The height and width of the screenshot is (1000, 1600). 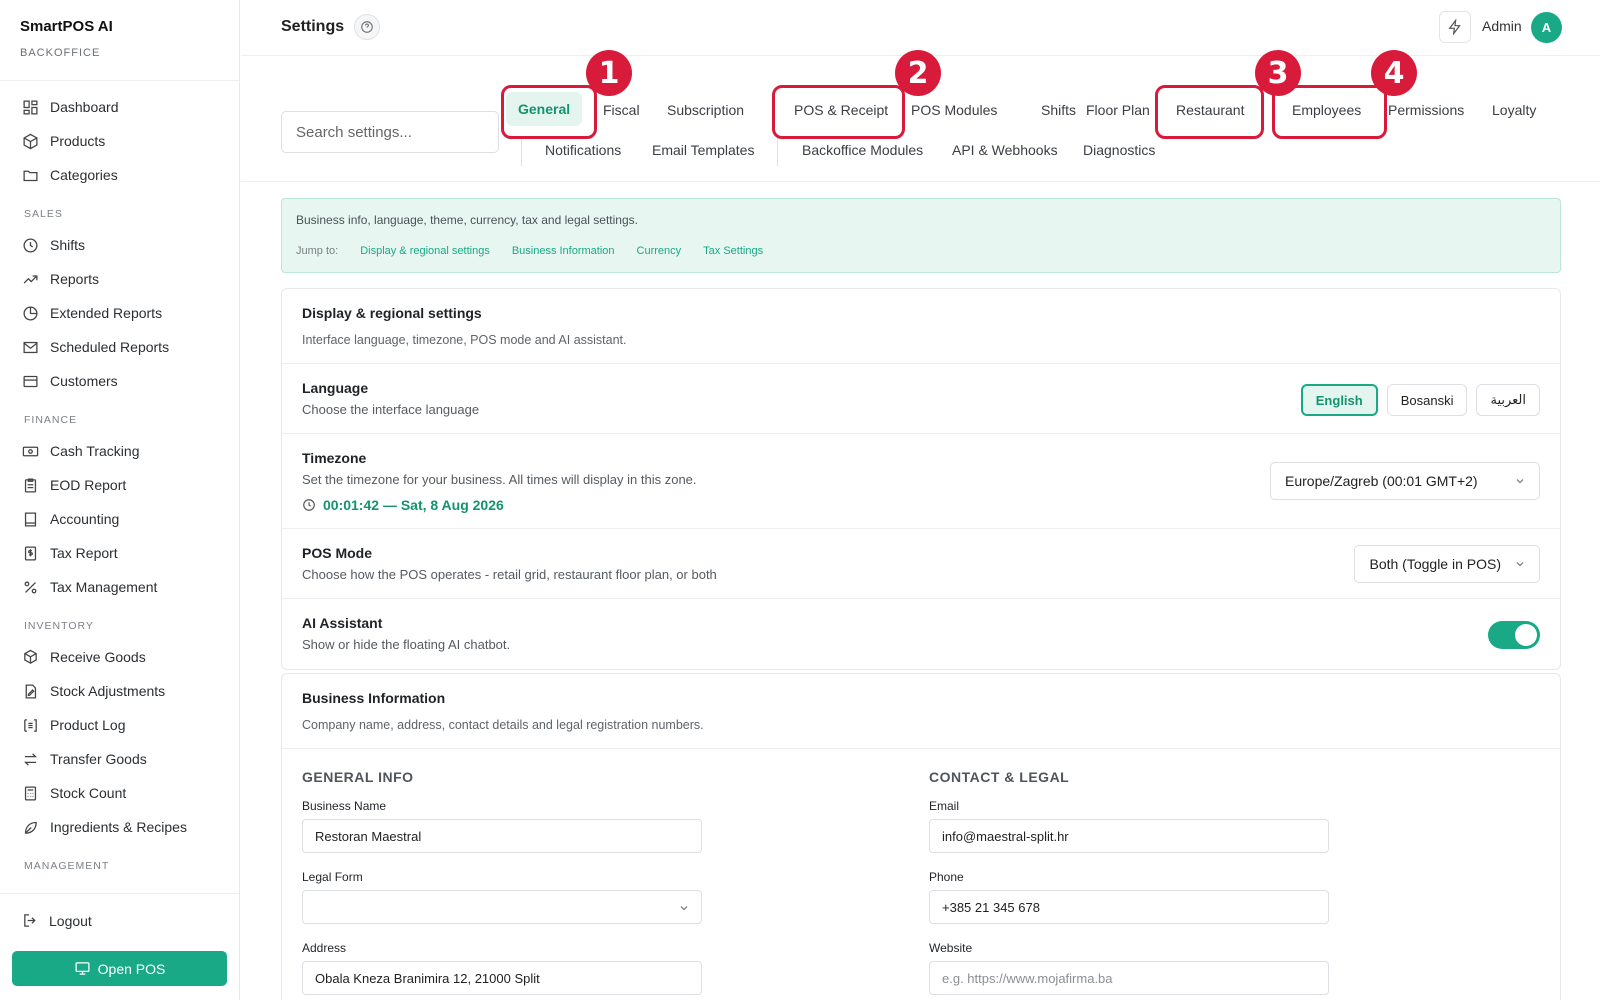 I want to click on jump-label: Jump to:, so click(x=317, y=251).